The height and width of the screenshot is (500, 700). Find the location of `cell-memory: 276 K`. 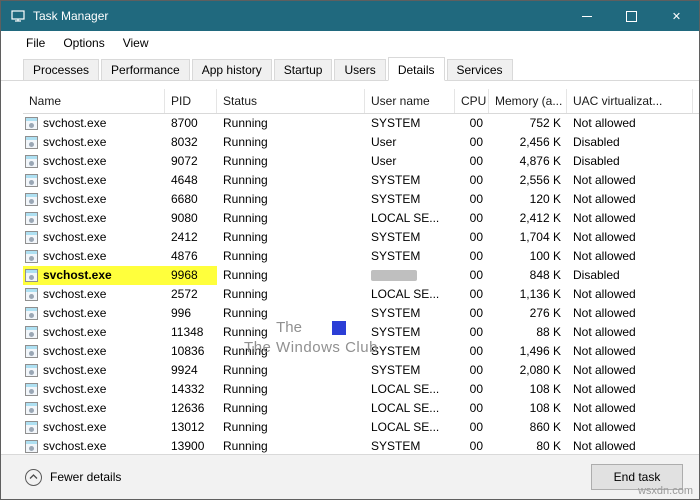

cell-memory: 276 K is located at coordinates (528, 313).